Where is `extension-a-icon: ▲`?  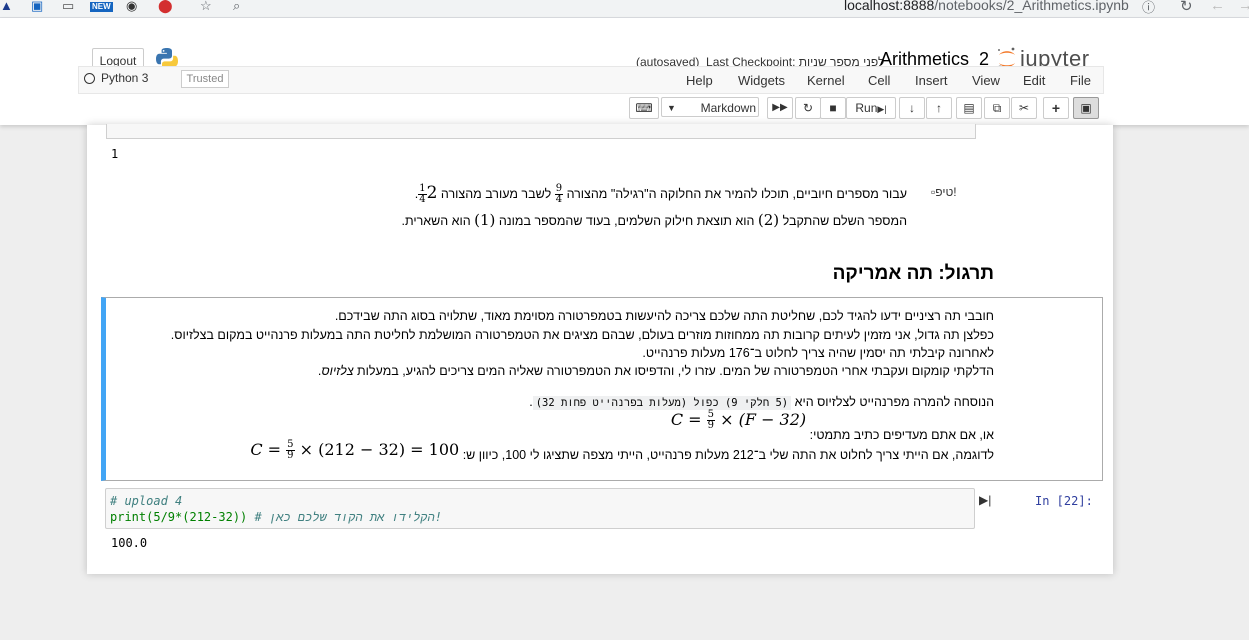
extension-a-icon: ▲ is located at coordinates (6, 7).